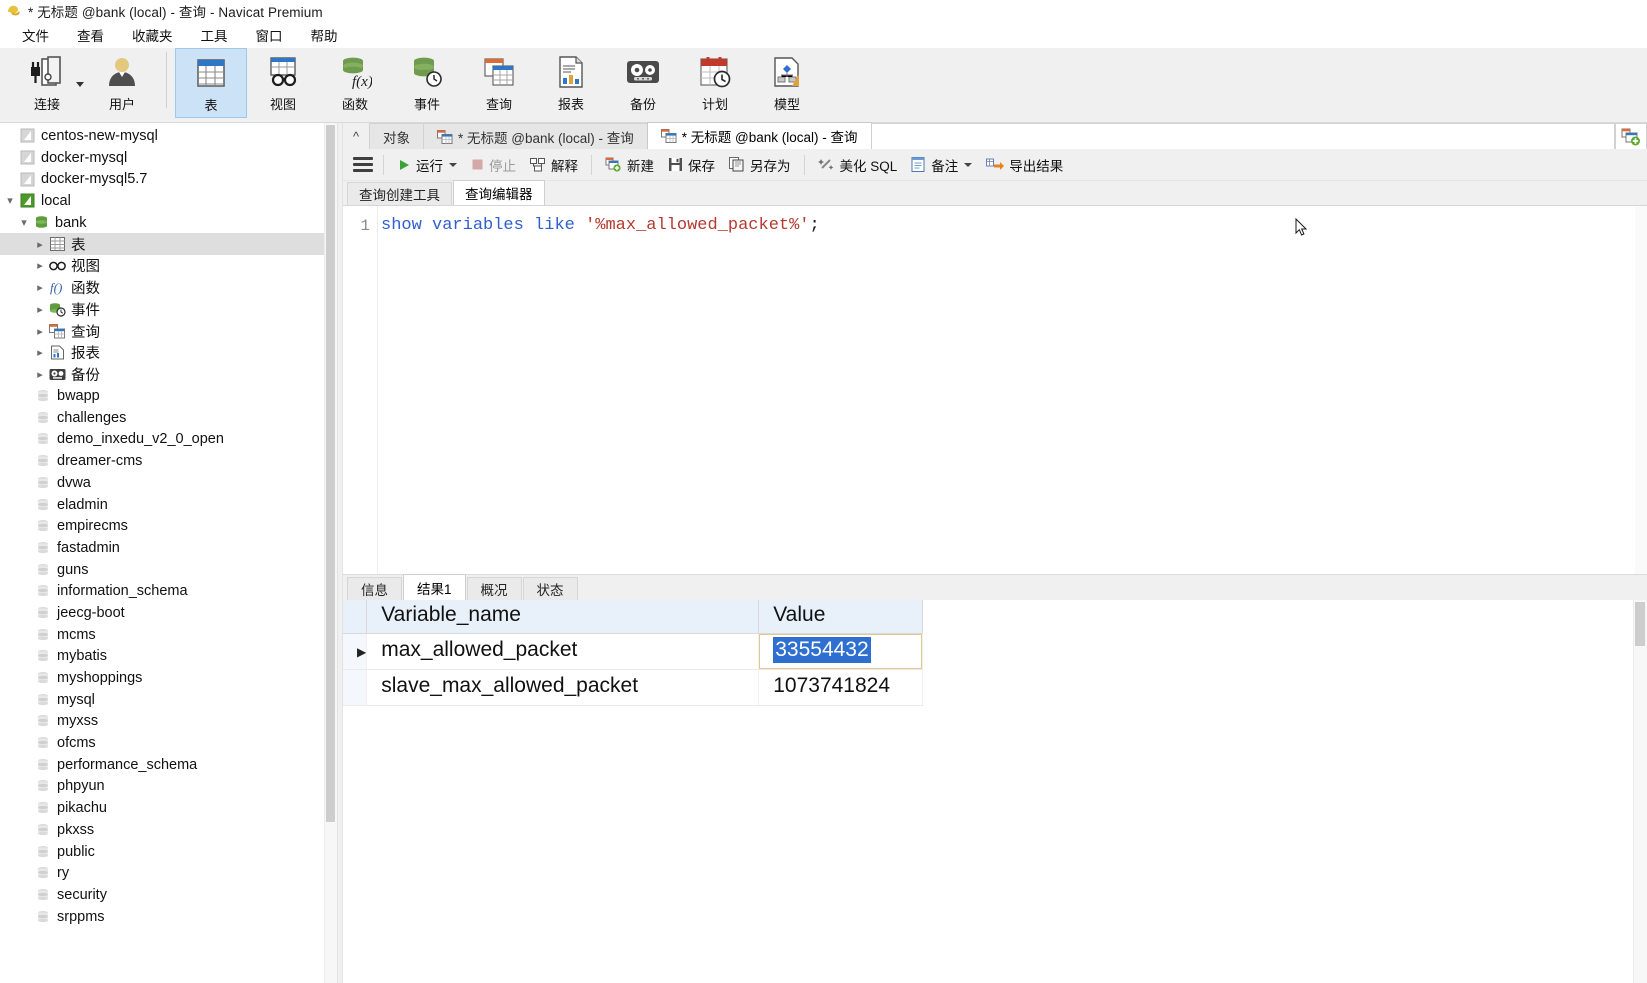 The width and height of the screenshot is (1647, 983). Describe the element at coordinates (168, 244) in the screenshot. I see `tree-item-tables: ▸ 表` at that location.